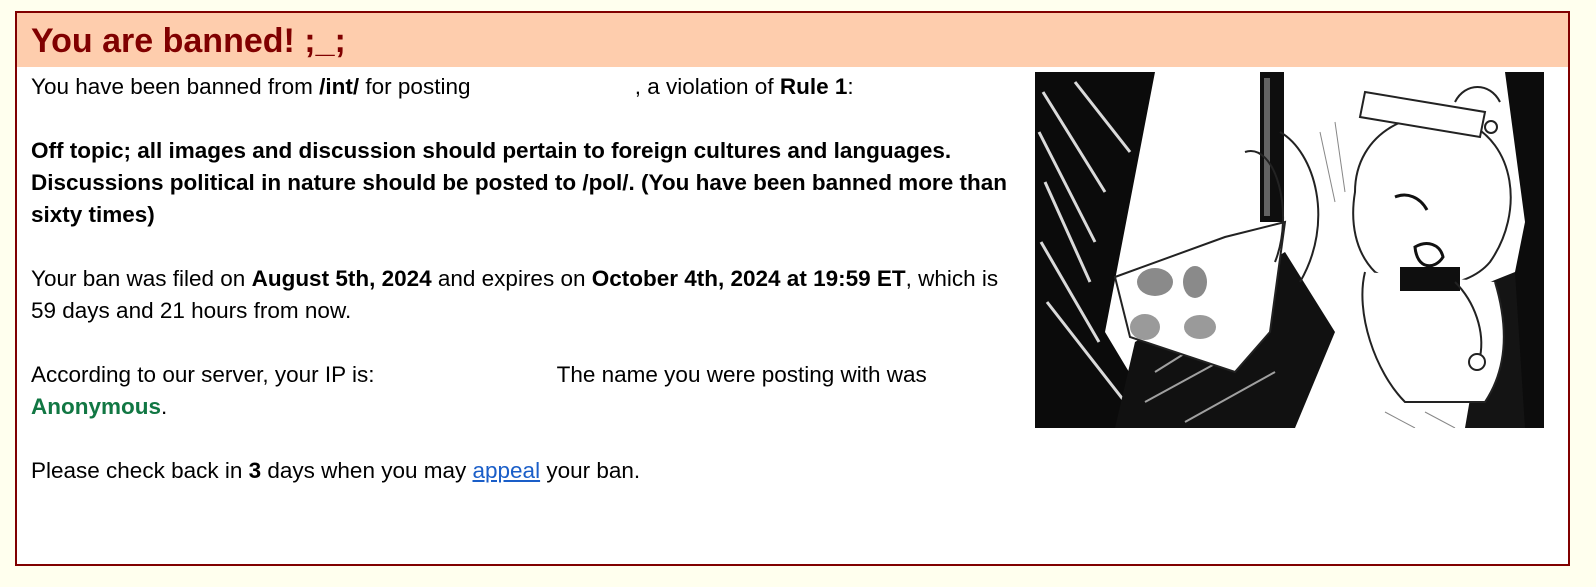  Describe the element at coordinates (140, 470) in the screenshot. I see `appeal-prefix: Please check back in` at that location.